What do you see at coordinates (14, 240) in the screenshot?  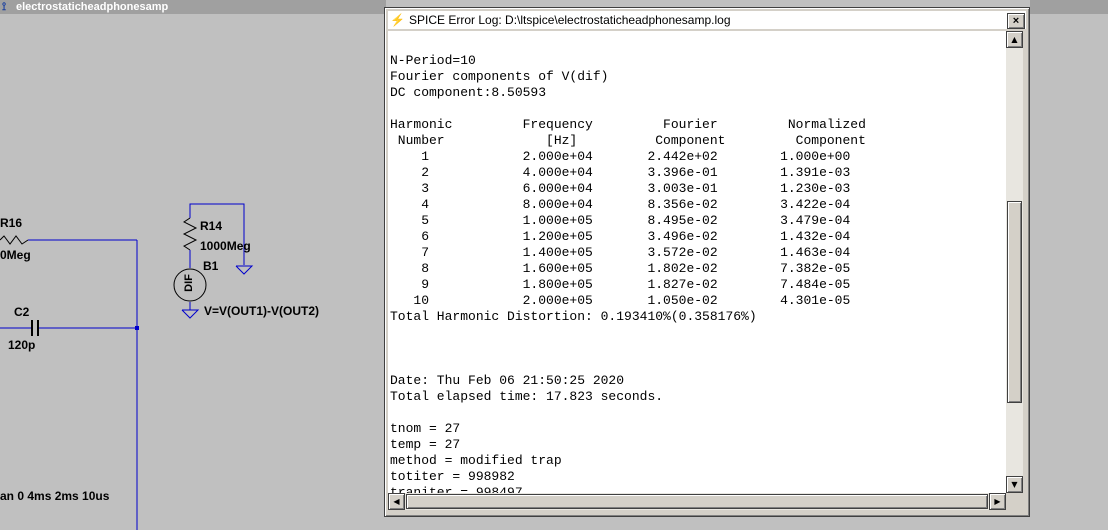 I see `r16-resistor-symbol` at bounding box center [14, 240].